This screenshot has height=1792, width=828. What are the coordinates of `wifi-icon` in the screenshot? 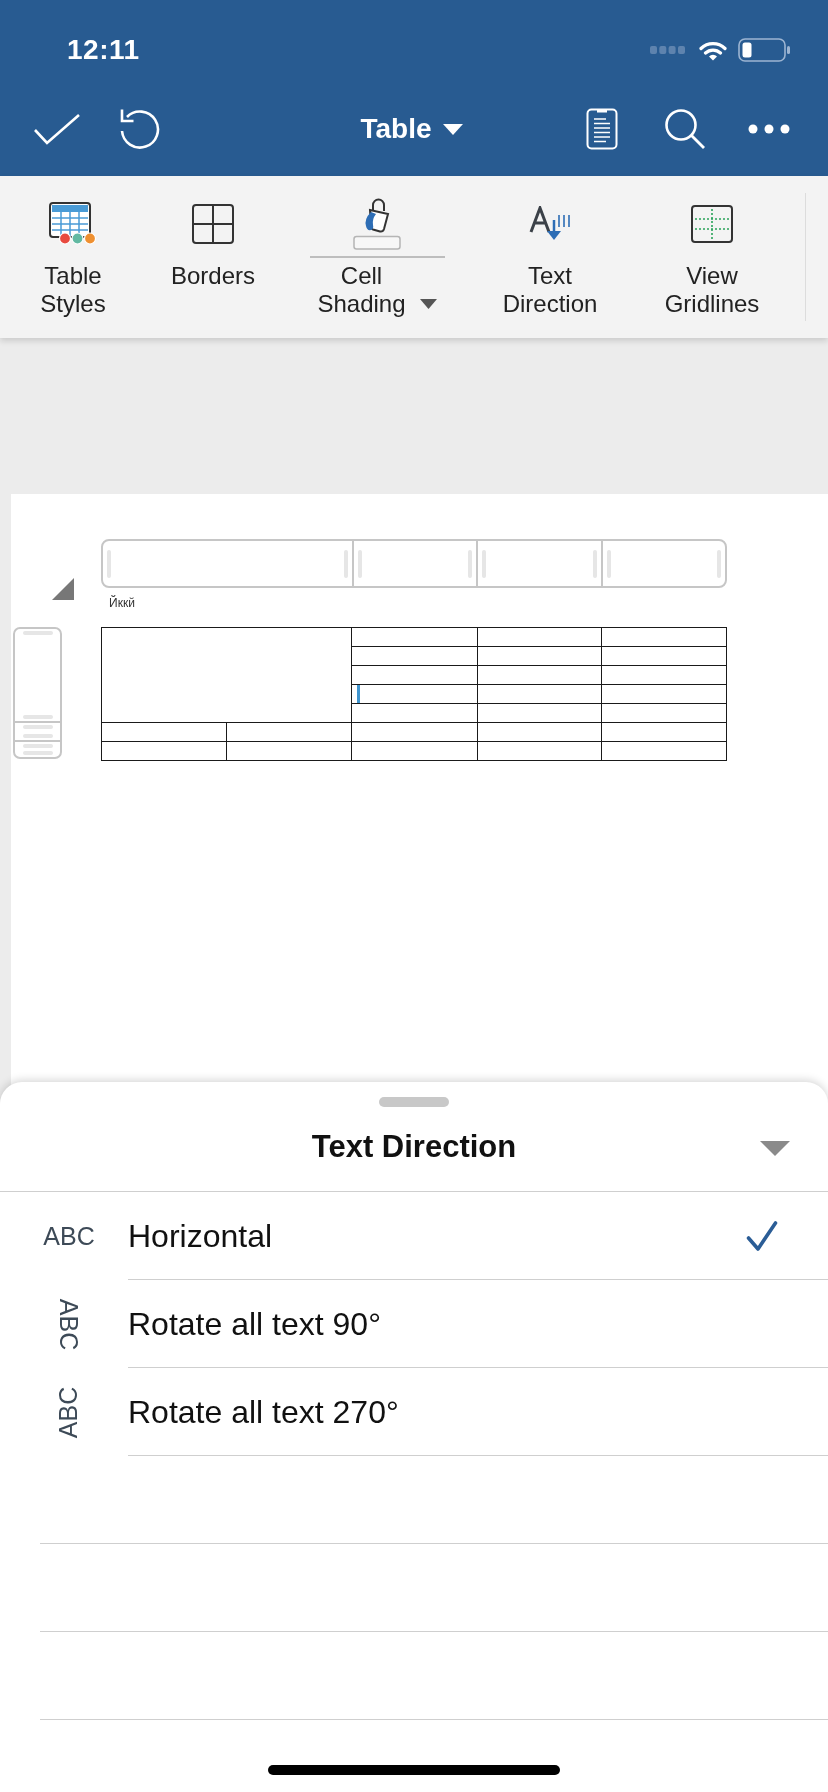 It's located at (713, 50).